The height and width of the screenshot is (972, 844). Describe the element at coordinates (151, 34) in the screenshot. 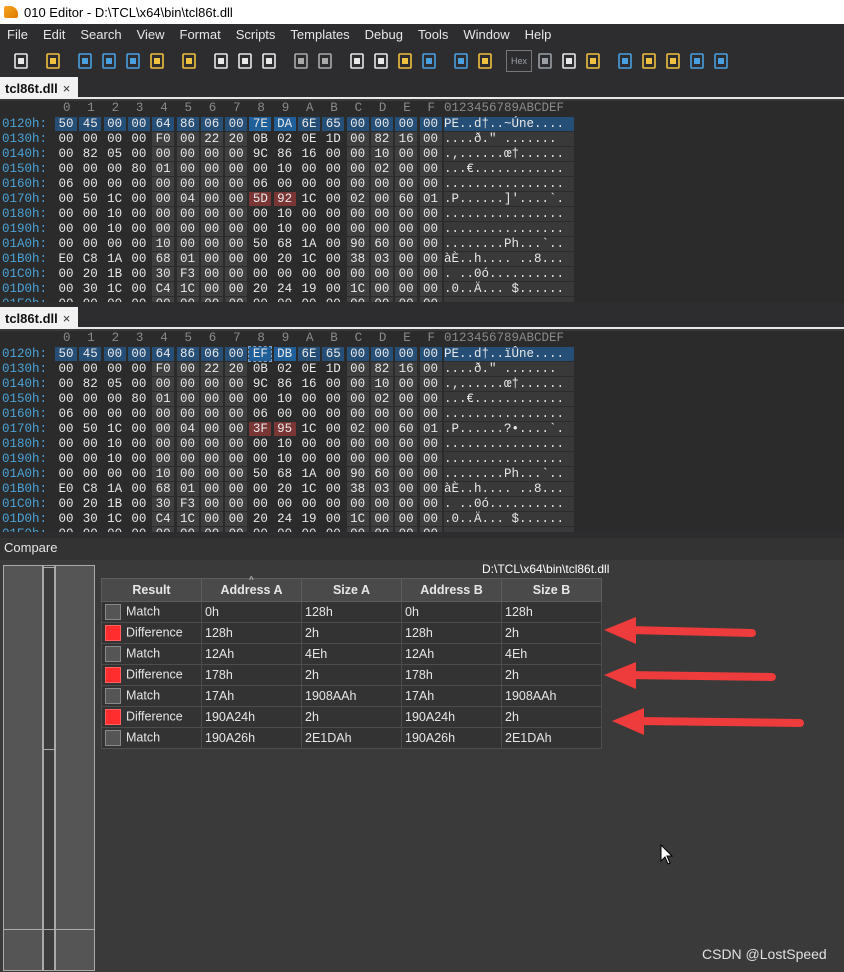

I see `menu-view: View` at that location.